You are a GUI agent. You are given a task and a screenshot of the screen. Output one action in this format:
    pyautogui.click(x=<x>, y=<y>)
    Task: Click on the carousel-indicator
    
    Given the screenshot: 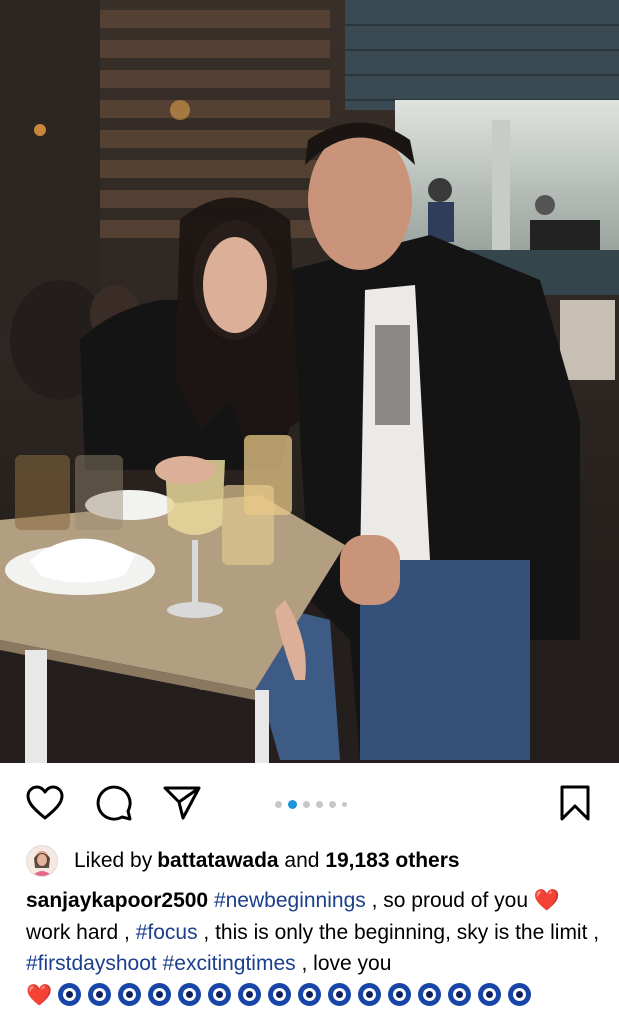 What is the action you would take?
    pyautogui.click(x=311, y=804)
    